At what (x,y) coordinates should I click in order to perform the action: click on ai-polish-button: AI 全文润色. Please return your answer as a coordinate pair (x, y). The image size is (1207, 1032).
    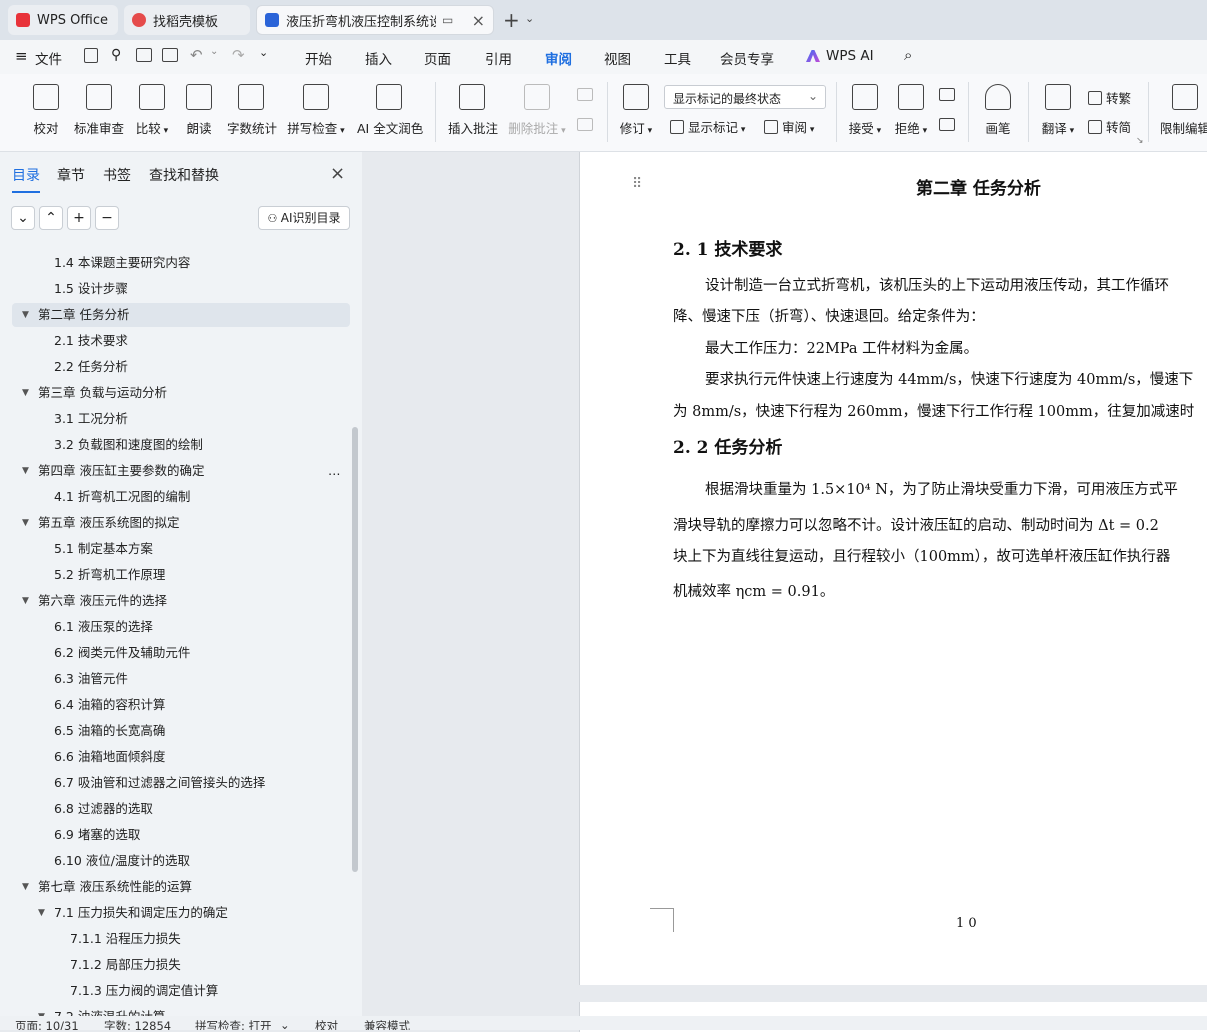
    Looking at the image, I should click on (390, 108).